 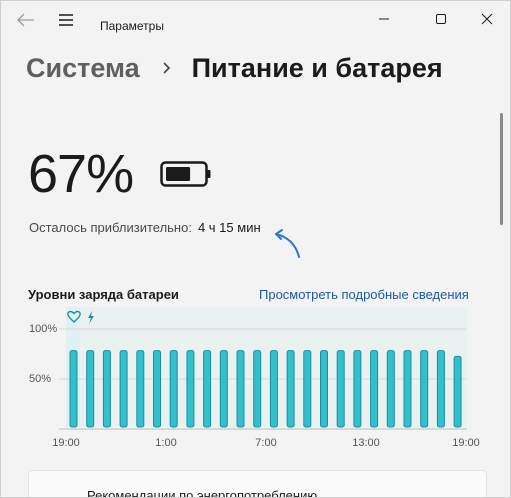 What do you see at coordinates (103, 294) in the screenshot?
I see `chart-title: Уровни заряда батареи` at bounding box center [103, 294].